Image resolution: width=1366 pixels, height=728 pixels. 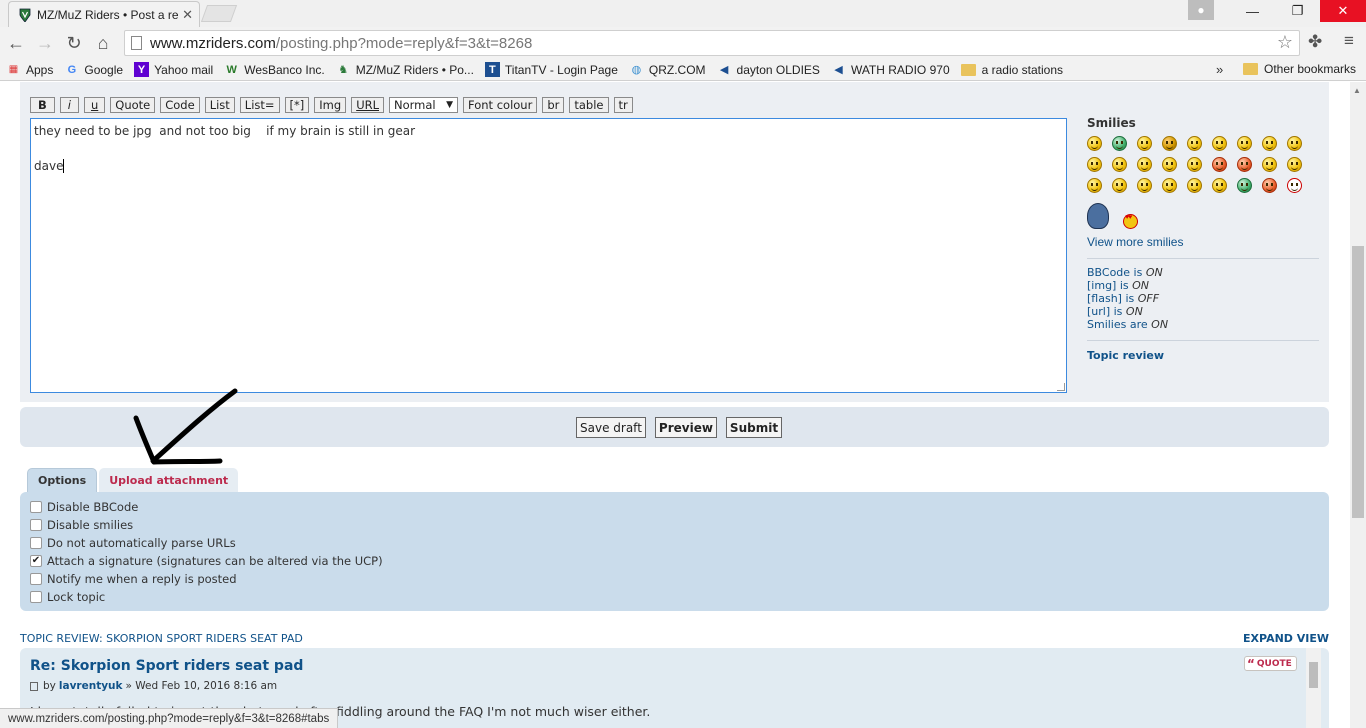 What do you see at coordinates (1286, 638) in the screenshot?
I see `expand-view-link: EXPAND VIEW` at bounding box center [1286, 638].